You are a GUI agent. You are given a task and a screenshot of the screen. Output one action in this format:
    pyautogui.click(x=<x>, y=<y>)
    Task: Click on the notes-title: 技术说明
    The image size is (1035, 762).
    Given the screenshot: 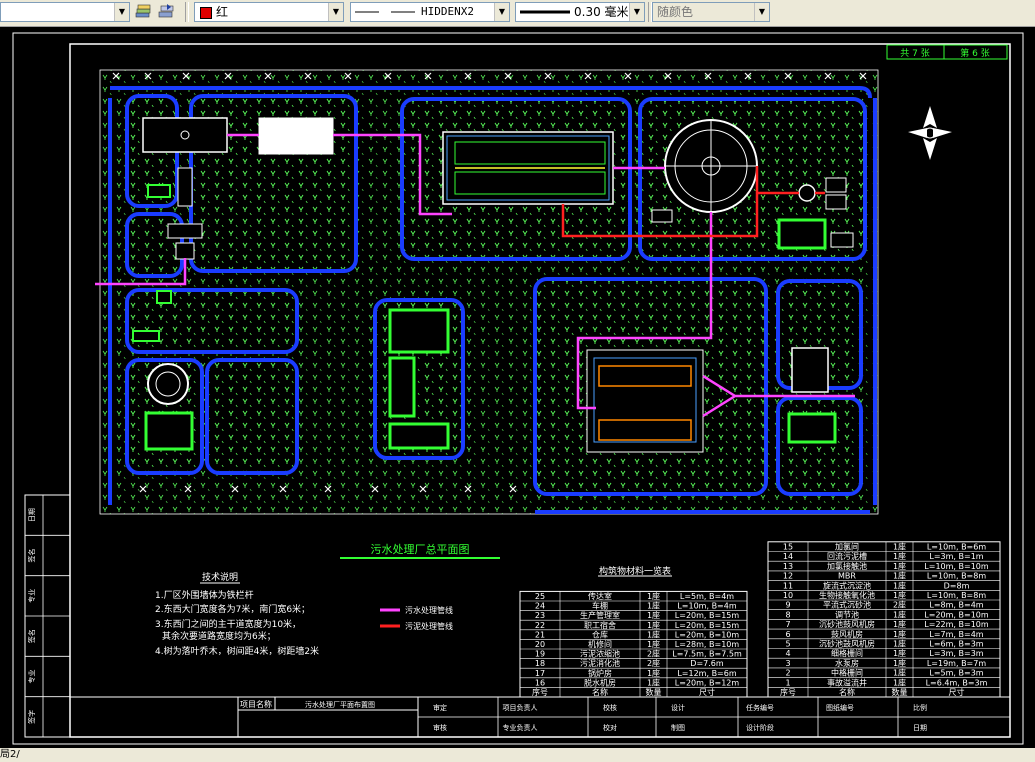 What is the action you would take?
    pyautogui.click(x=220, y=577)
    